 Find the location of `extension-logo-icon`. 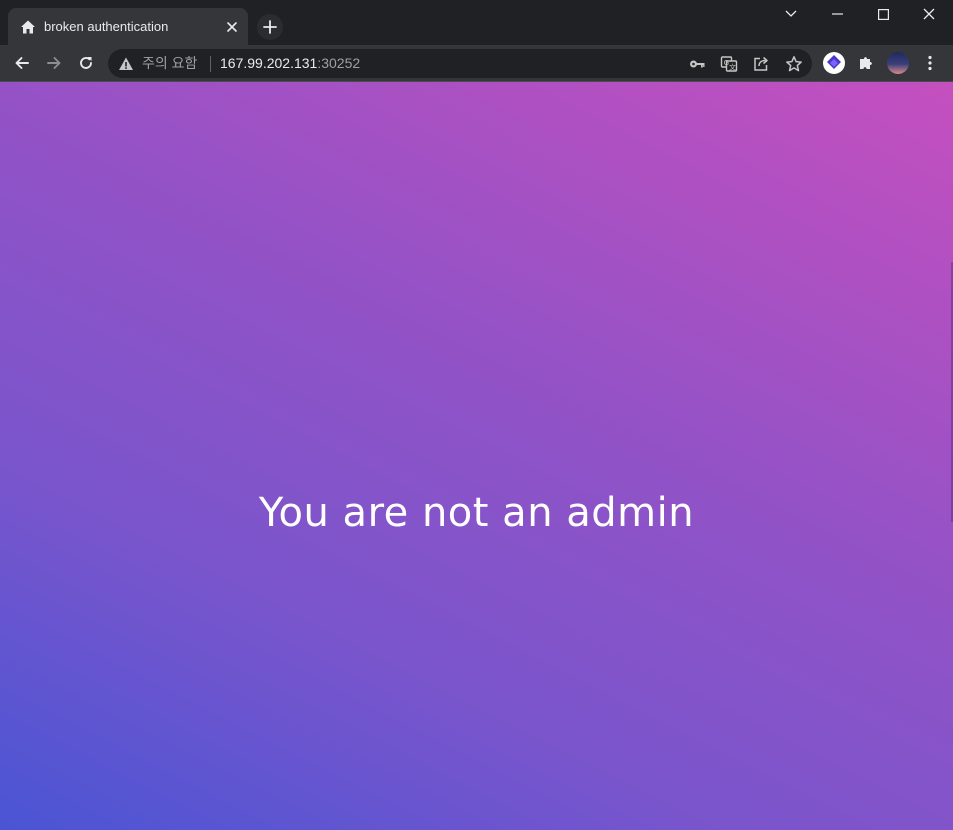

extension-logo-icon is located at coordinates (834, 63).